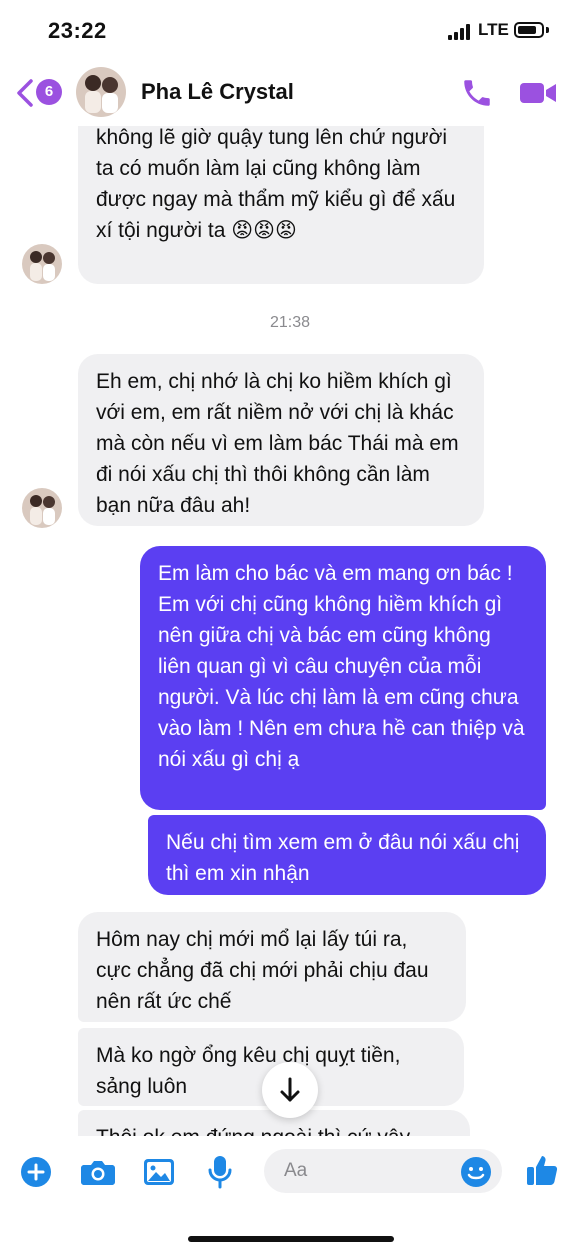  What do you see at coordinates (529, 30) in the screenshot?
I see `battery-icon` at bounding box center [529, 30].